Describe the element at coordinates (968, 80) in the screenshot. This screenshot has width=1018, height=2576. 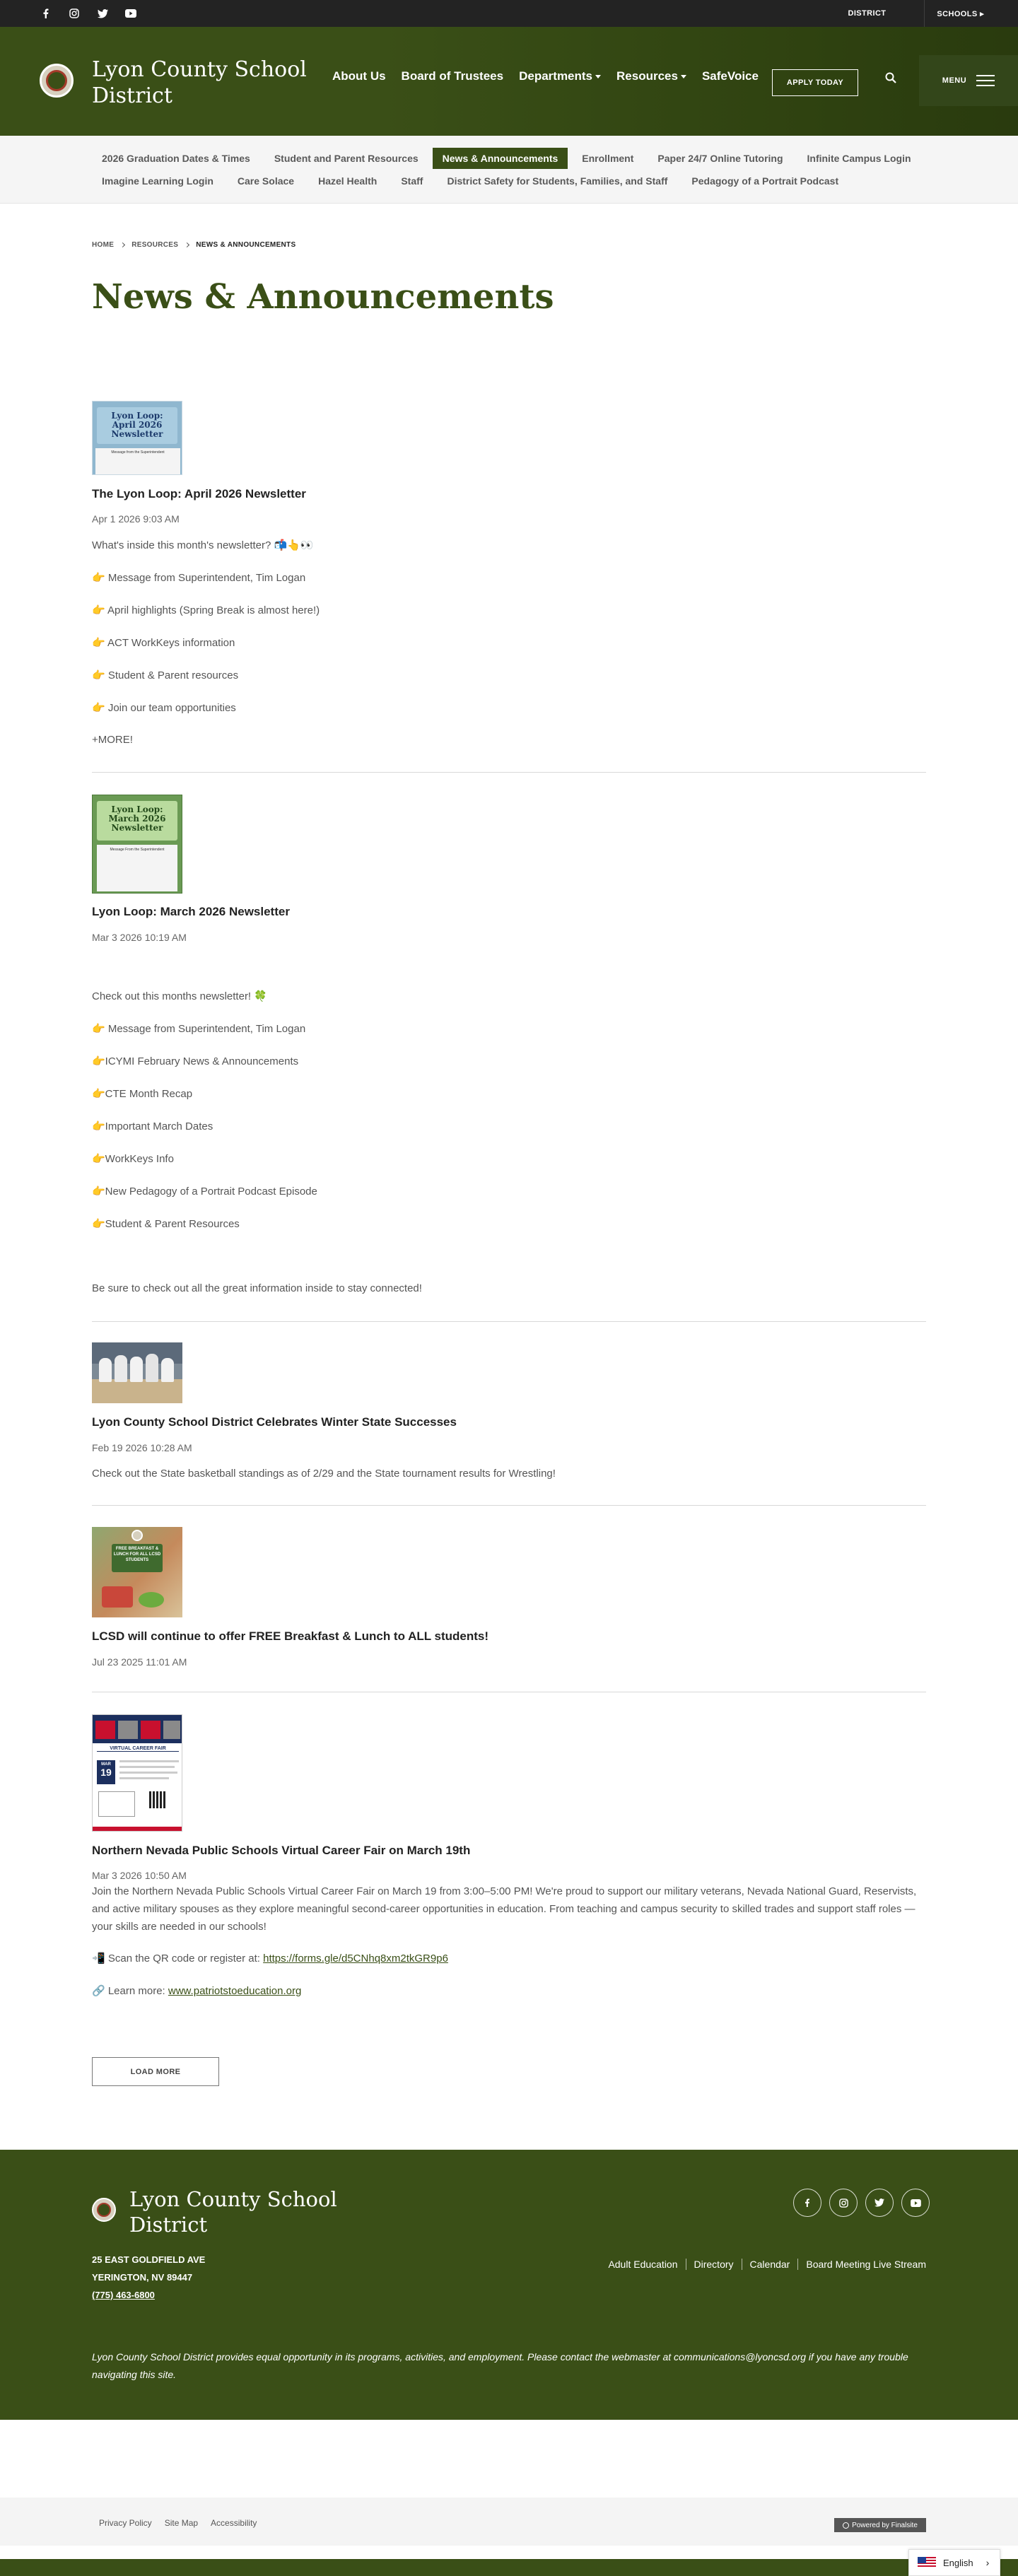
I see `menu-button: MENU` at that location.